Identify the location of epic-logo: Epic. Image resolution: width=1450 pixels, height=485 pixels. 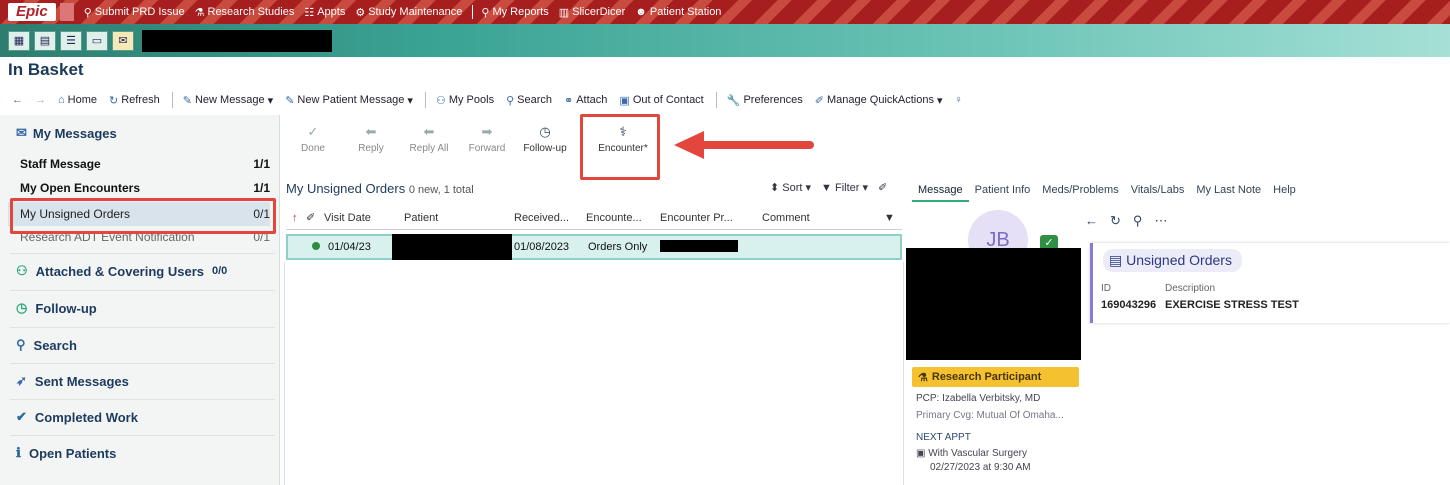
(32, 12).